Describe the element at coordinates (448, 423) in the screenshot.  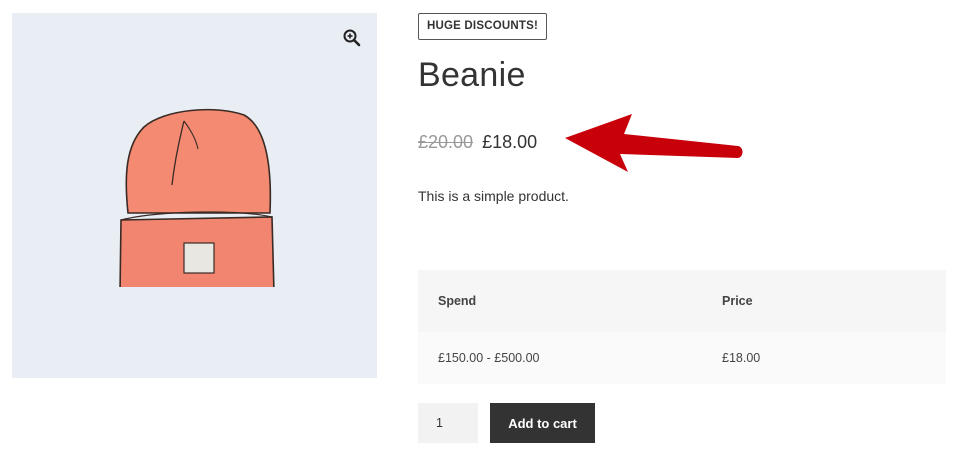
I see `quantity-input` at that location.